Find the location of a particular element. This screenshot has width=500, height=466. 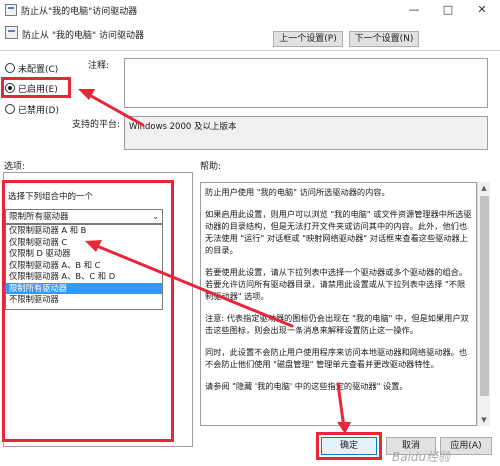

radio-enabled: 已启用(E) is located at coordinates (31, 88).